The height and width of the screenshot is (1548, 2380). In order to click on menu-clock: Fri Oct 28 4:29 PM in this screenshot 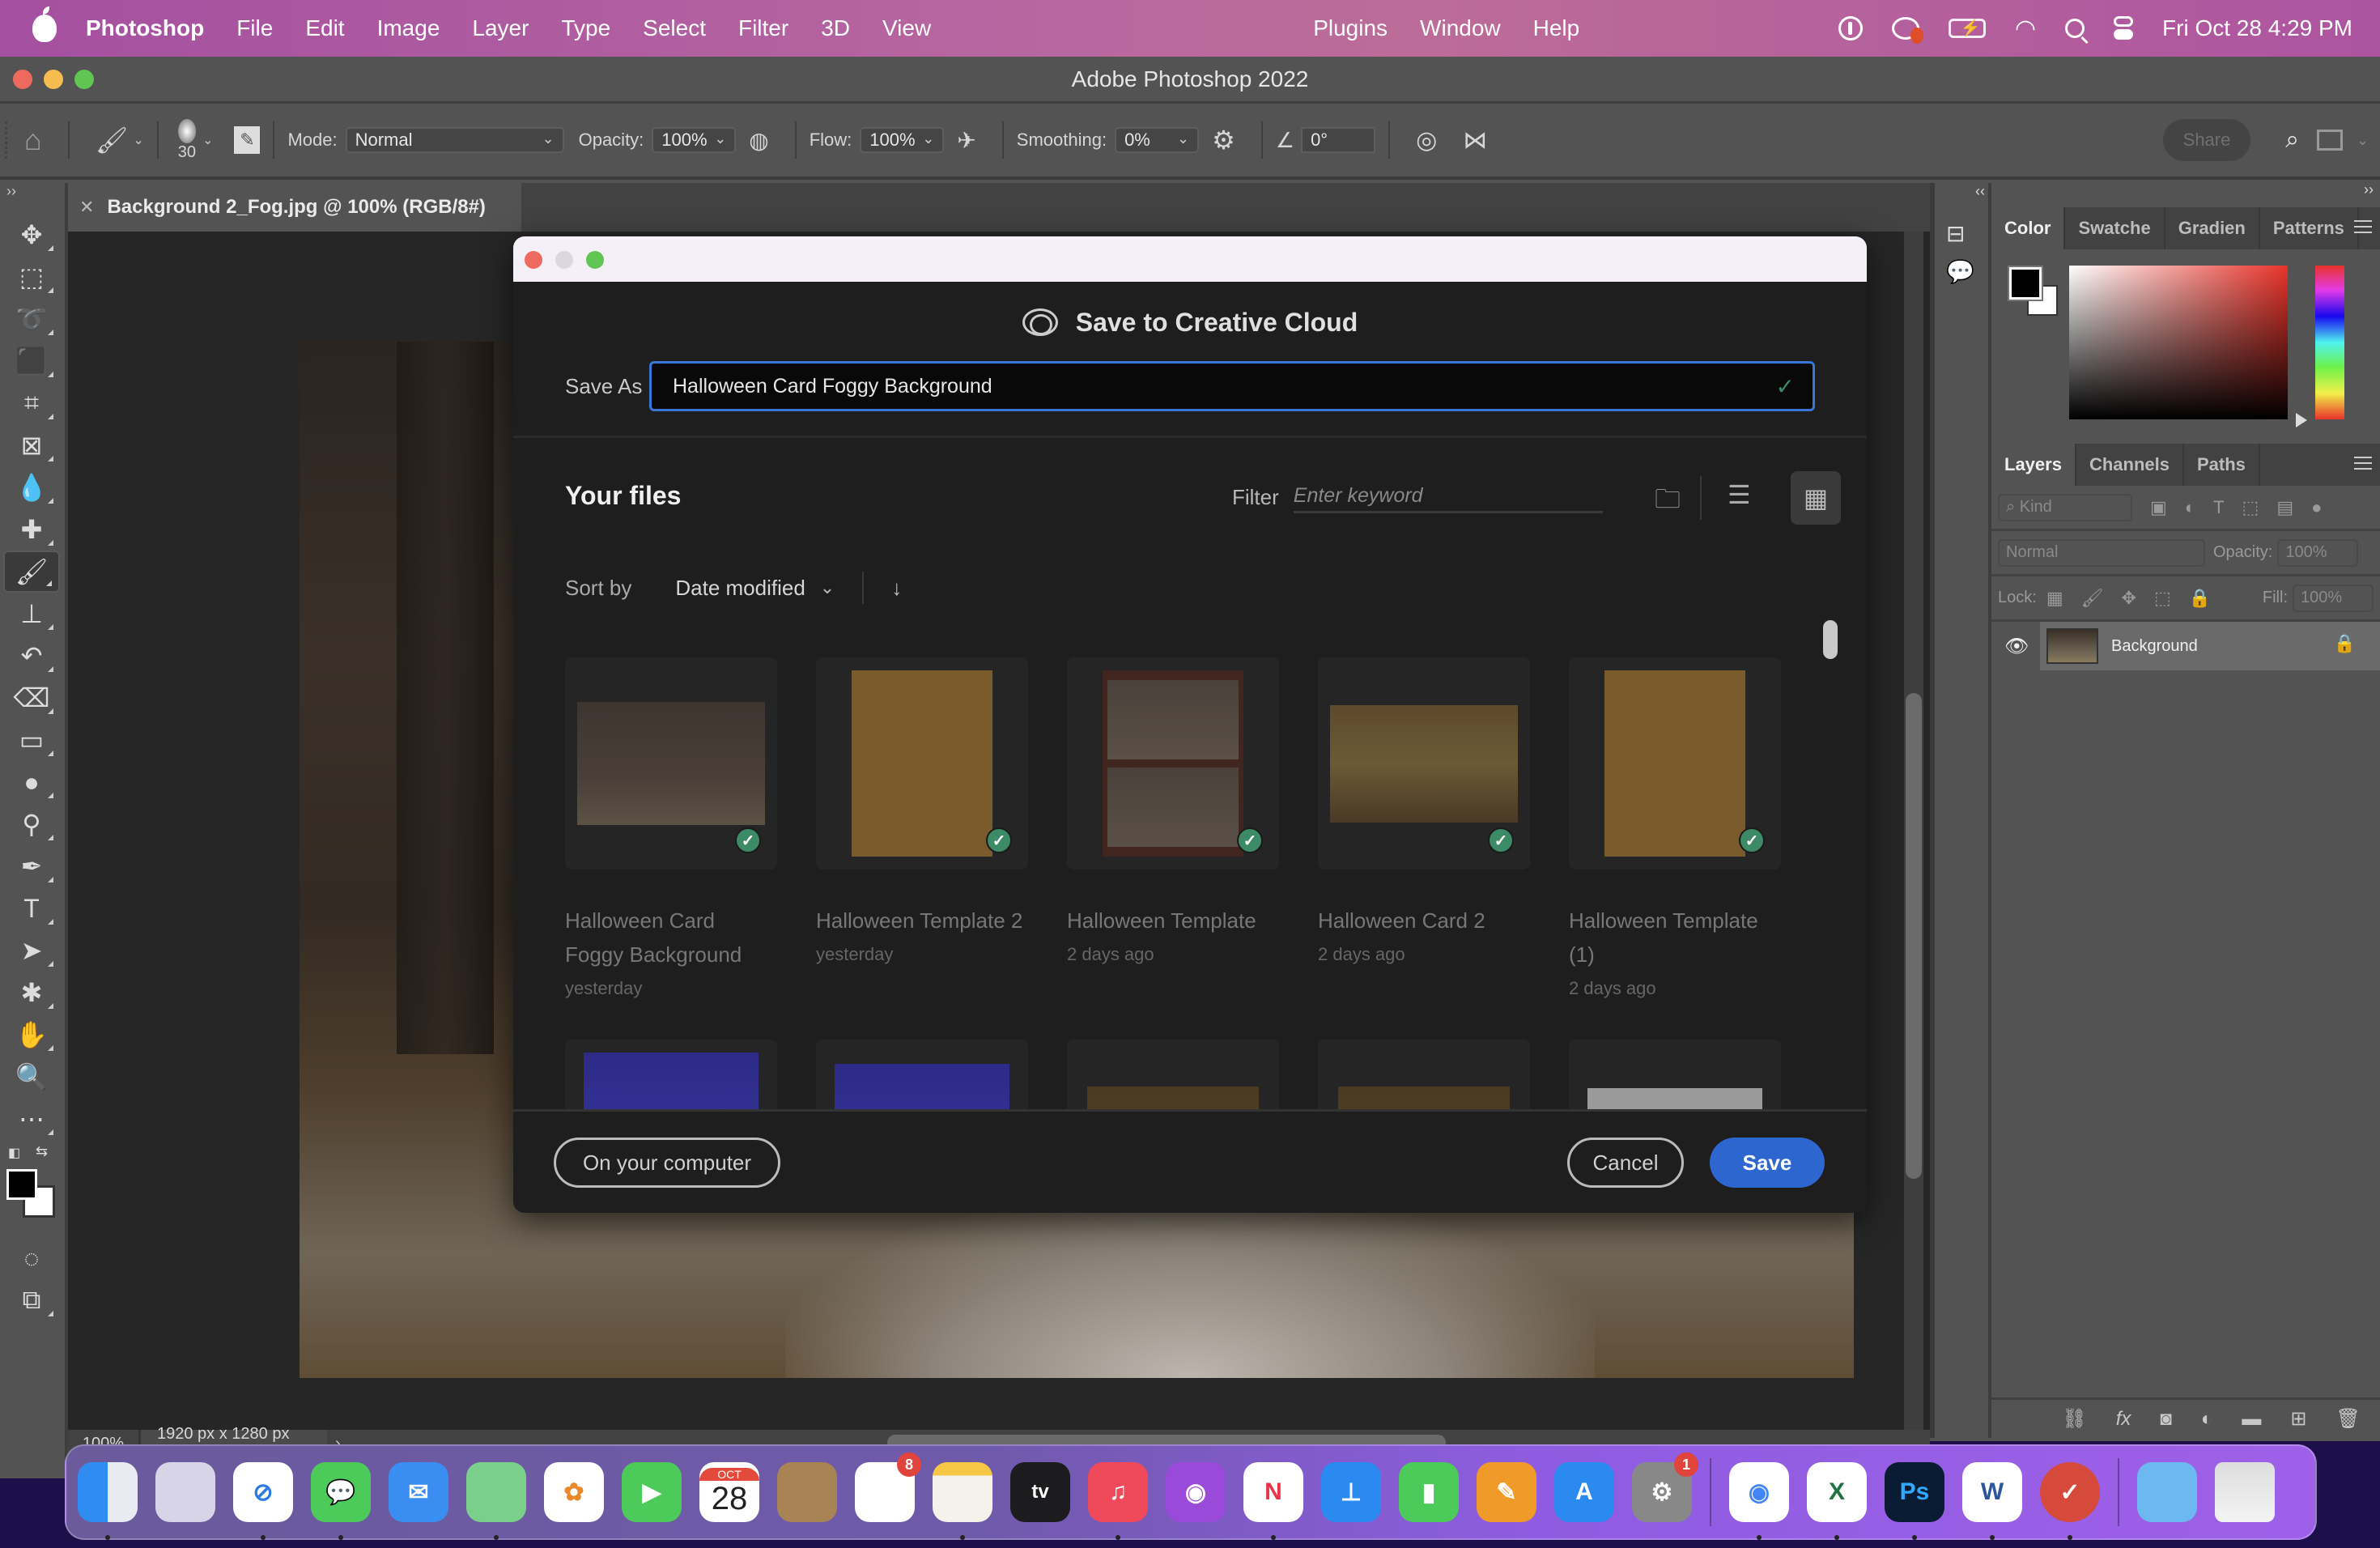, I will do `click(2257, 28)`.